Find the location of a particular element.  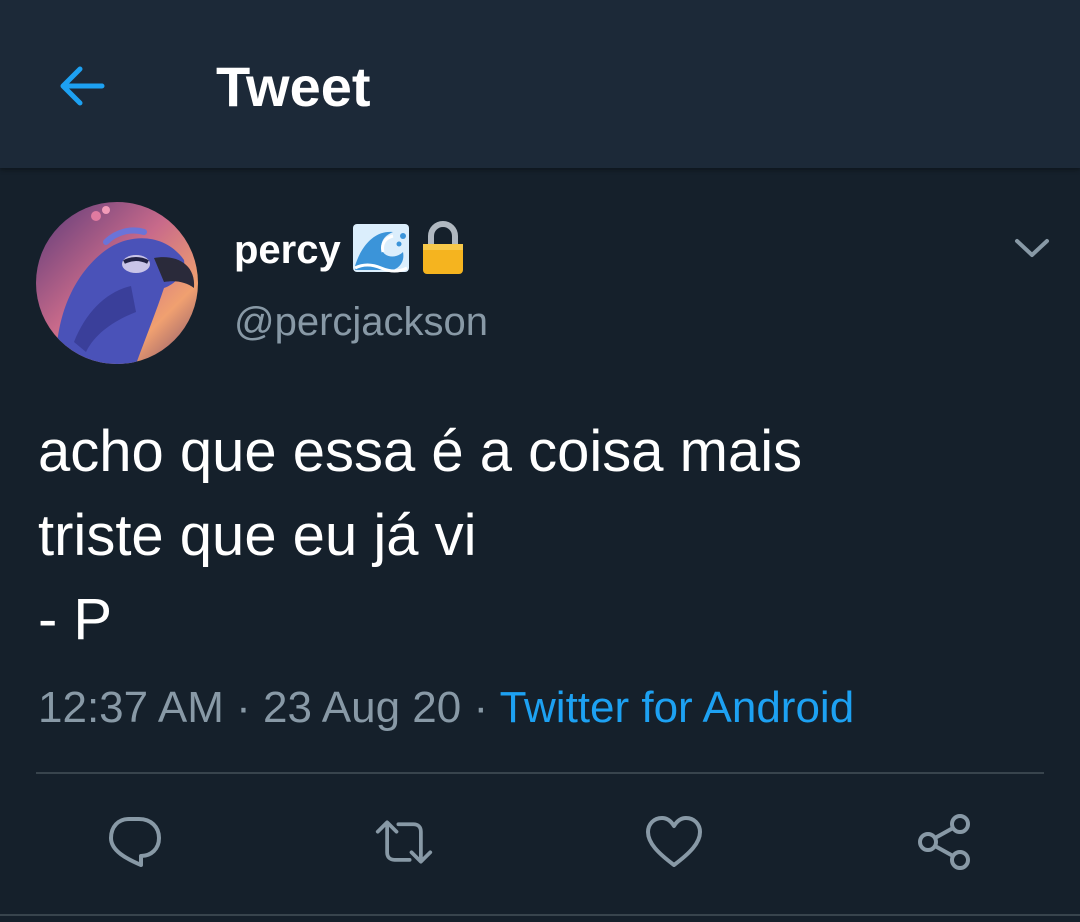

divider is located at coordinates (540, 773).